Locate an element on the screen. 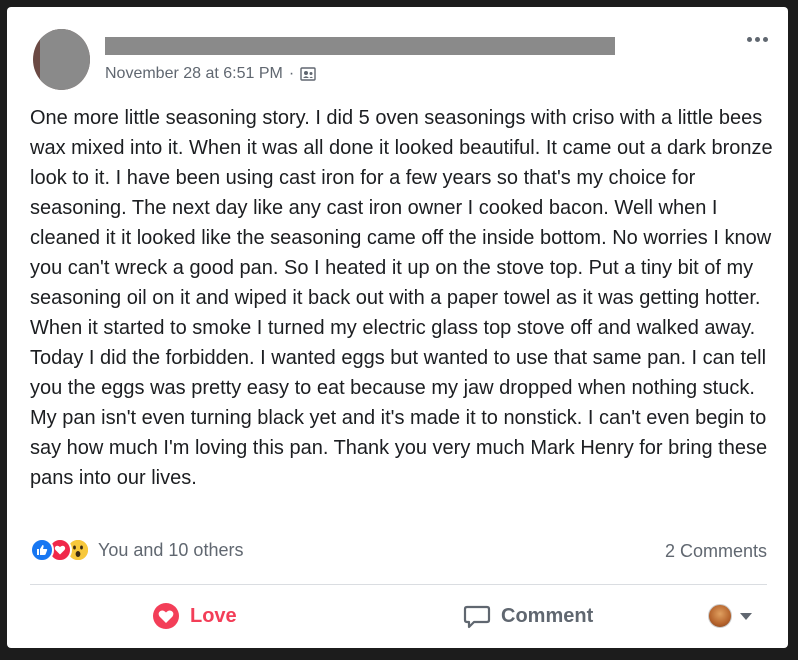 Image resolution: width=798 pixels, height=660 pixels. love-button-label: Love is located at coordinates (213, 615).